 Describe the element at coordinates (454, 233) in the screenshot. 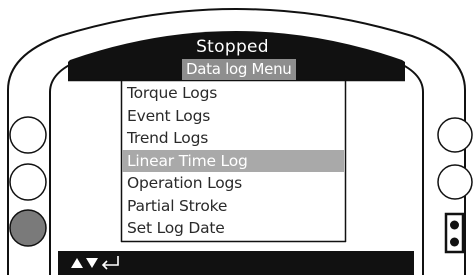

I see `two-dot-indicator-icon` at that location.